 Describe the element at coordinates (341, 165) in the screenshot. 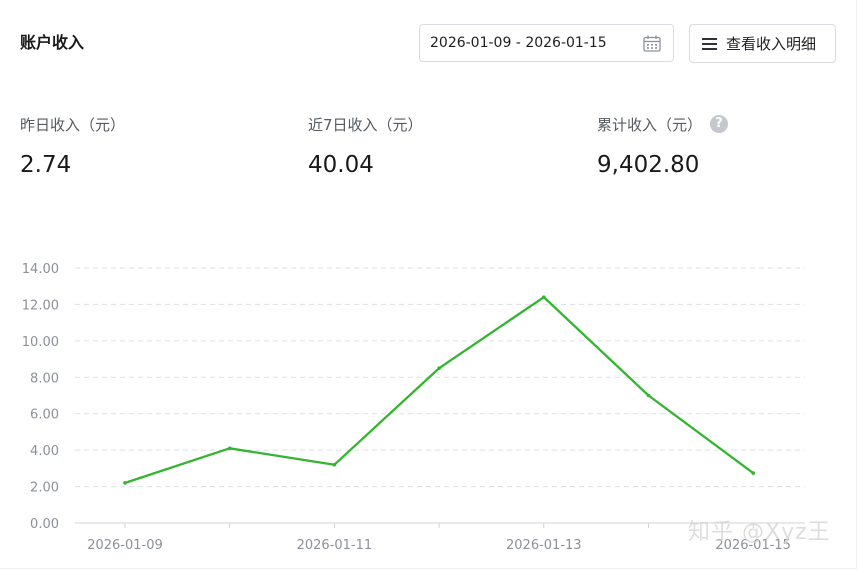

I see `stat-value: 40.04` at that location.